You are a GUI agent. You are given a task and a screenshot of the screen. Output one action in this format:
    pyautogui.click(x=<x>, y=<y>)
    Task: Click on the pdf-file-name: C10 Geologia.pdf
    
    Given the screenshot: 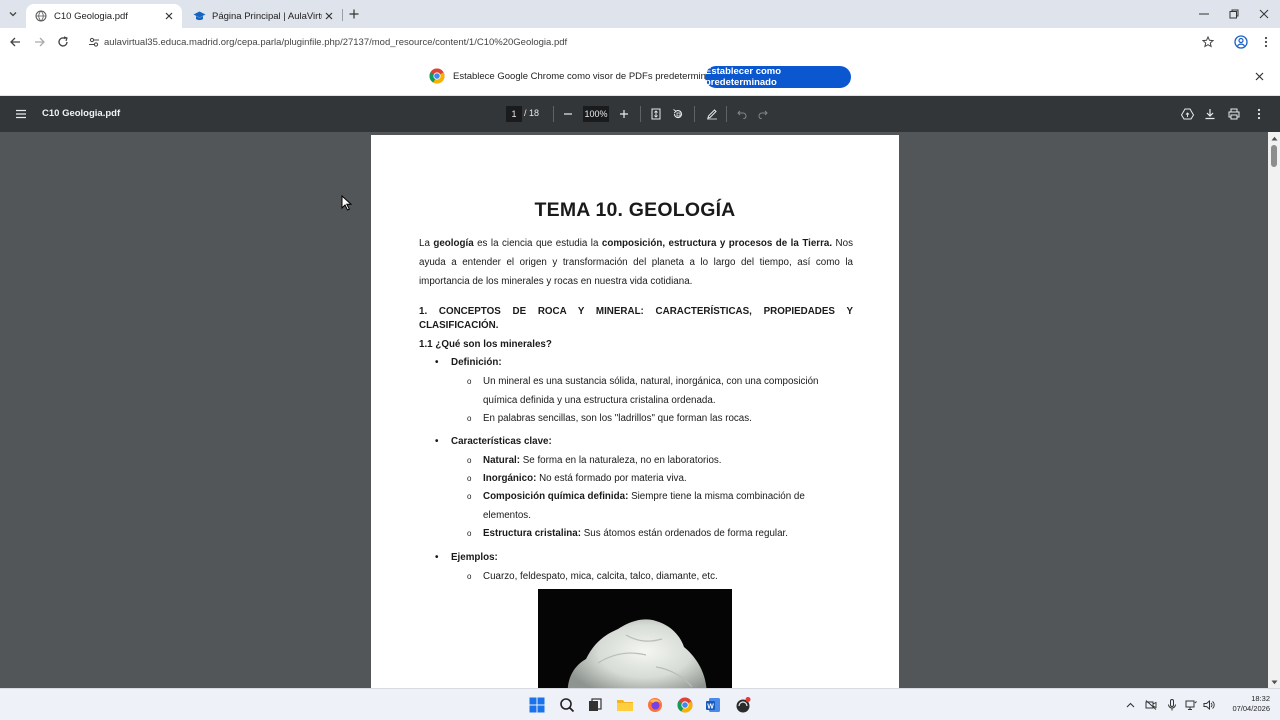 What is the action you would take?
    pyautogui.click(x=81, y=113)
    